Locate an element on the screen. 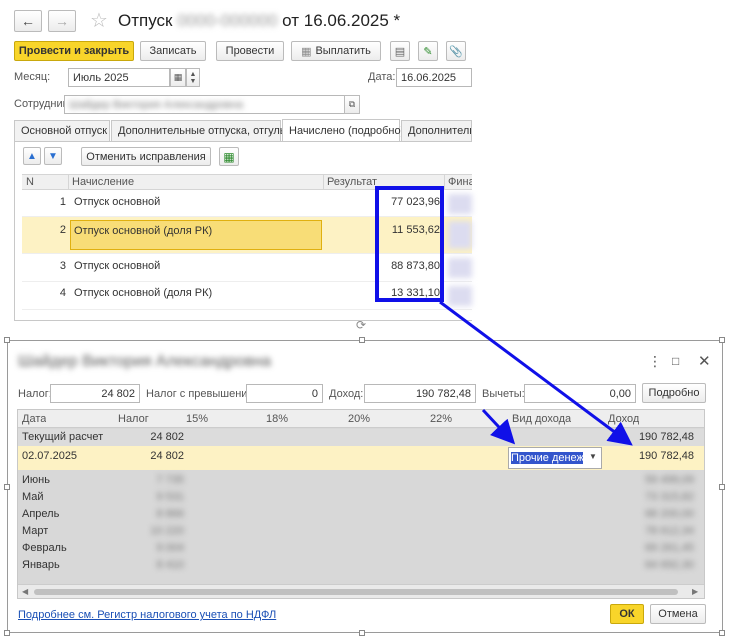 The image size is (739, 641). arrow-to-income is located at coordinates (536, 373).